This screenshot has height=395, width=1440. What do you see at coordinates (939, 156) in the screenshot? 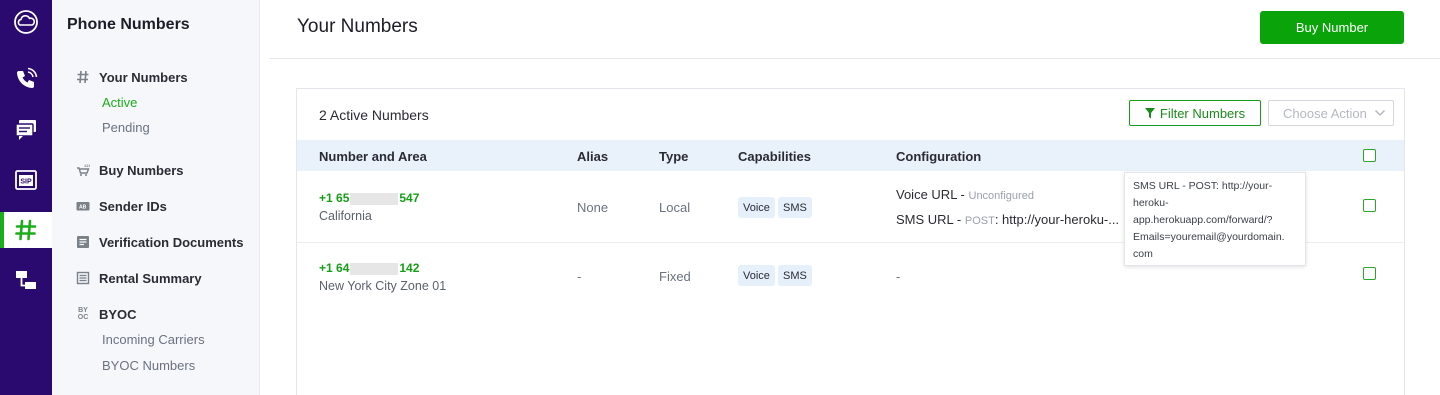
I see `column-header-configuration: Configuration` at bounding box center [939, 156].